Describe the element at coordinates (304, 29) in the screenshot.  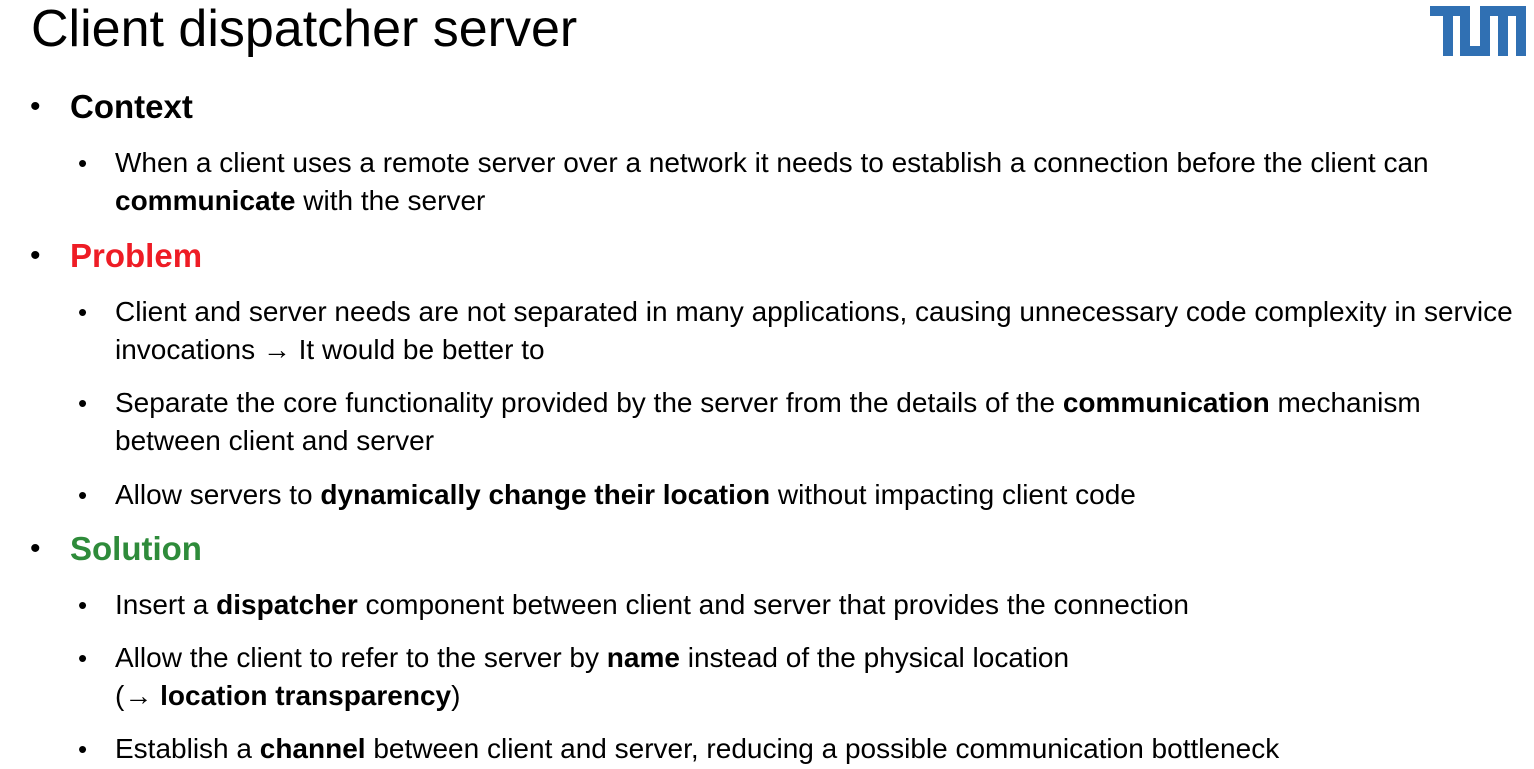
I see `slide-title: Client dispatcher server` at that location.